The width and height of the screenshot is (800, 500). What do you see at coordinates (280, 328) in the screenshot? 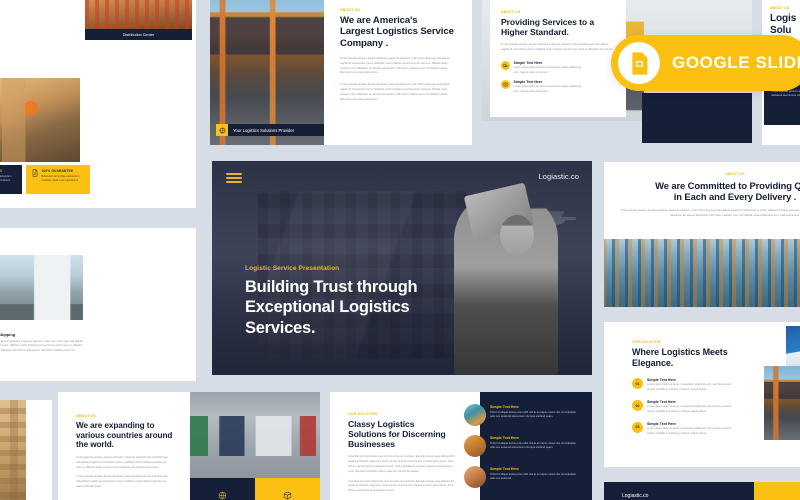
I see `hero-title-line-3: Services.` at bounding box center [280, 328].